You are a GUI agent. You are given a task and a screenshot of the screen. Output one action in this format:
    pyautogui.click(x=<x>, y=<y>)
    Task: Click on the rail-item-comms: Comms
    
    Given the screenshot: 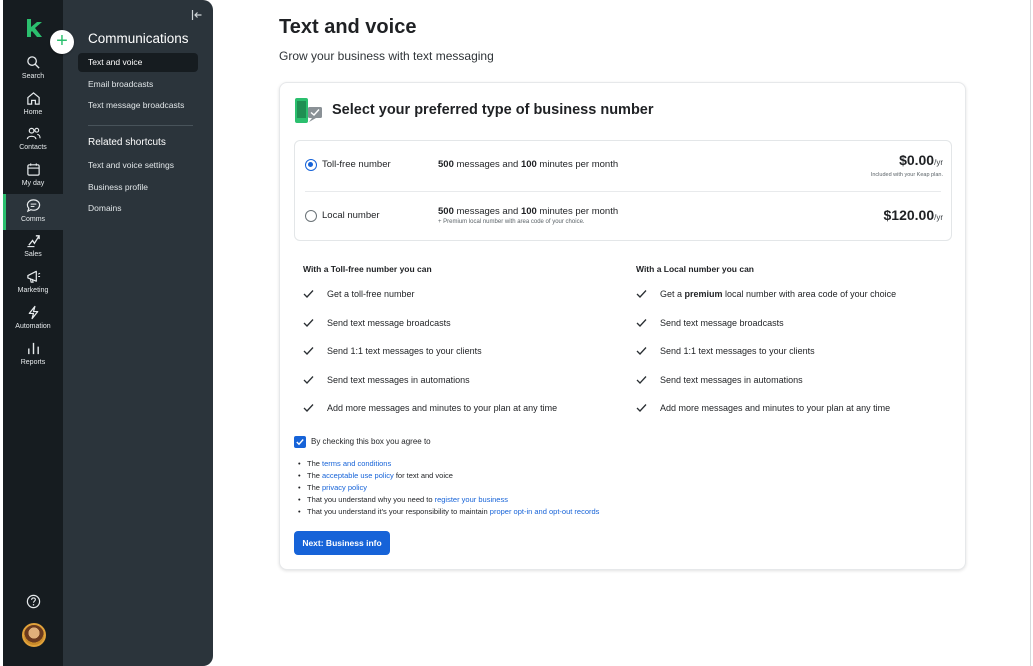 What is the action you would take?
    pyautogui.click(x=33, y=212)
    